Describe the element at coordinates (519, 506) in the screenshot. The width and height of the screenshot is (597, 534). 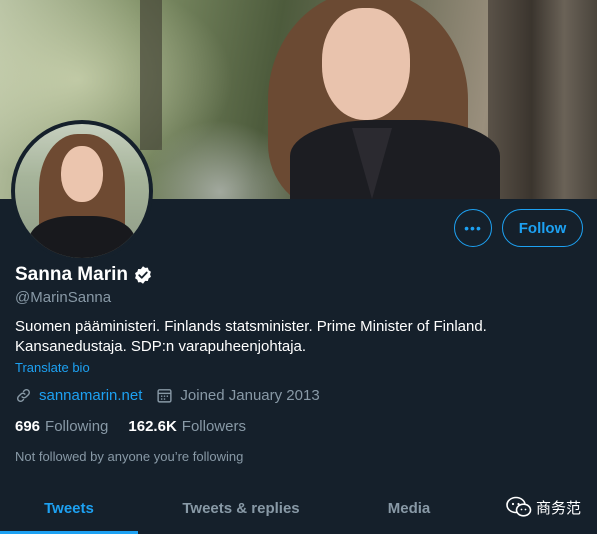
I see `wechat-icon` at that location.